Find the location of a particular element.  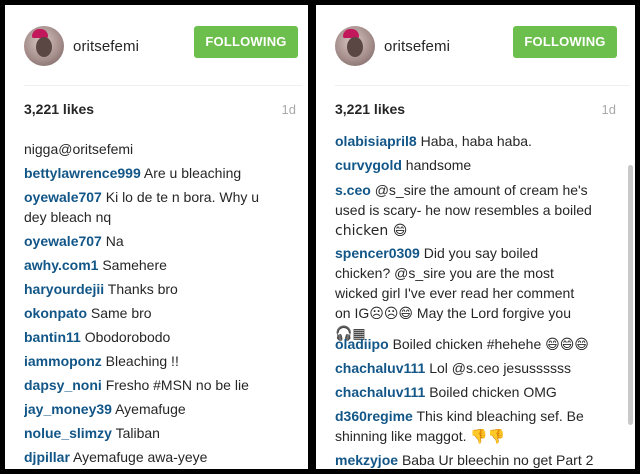

comment: awhy.com1 Samehere is located at coordinates (160, 265).